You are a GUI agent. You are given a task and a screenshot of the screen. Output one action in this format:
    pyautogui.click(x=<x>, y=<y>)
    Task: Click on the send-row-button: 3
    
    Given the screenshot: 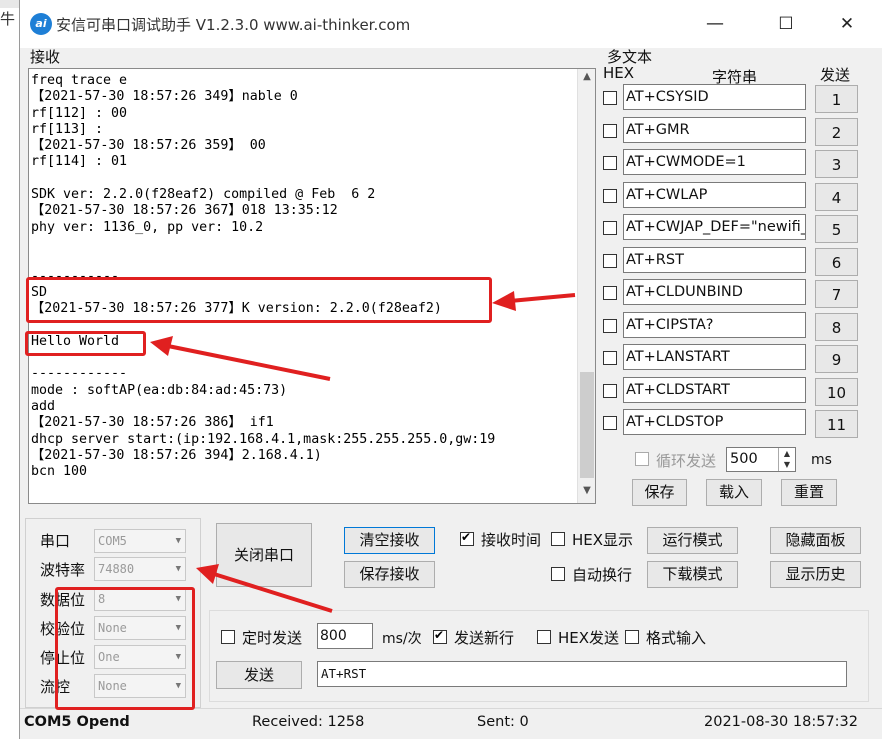 What is the action you would take?
    pyautogui.click(x=836, y=164)
    